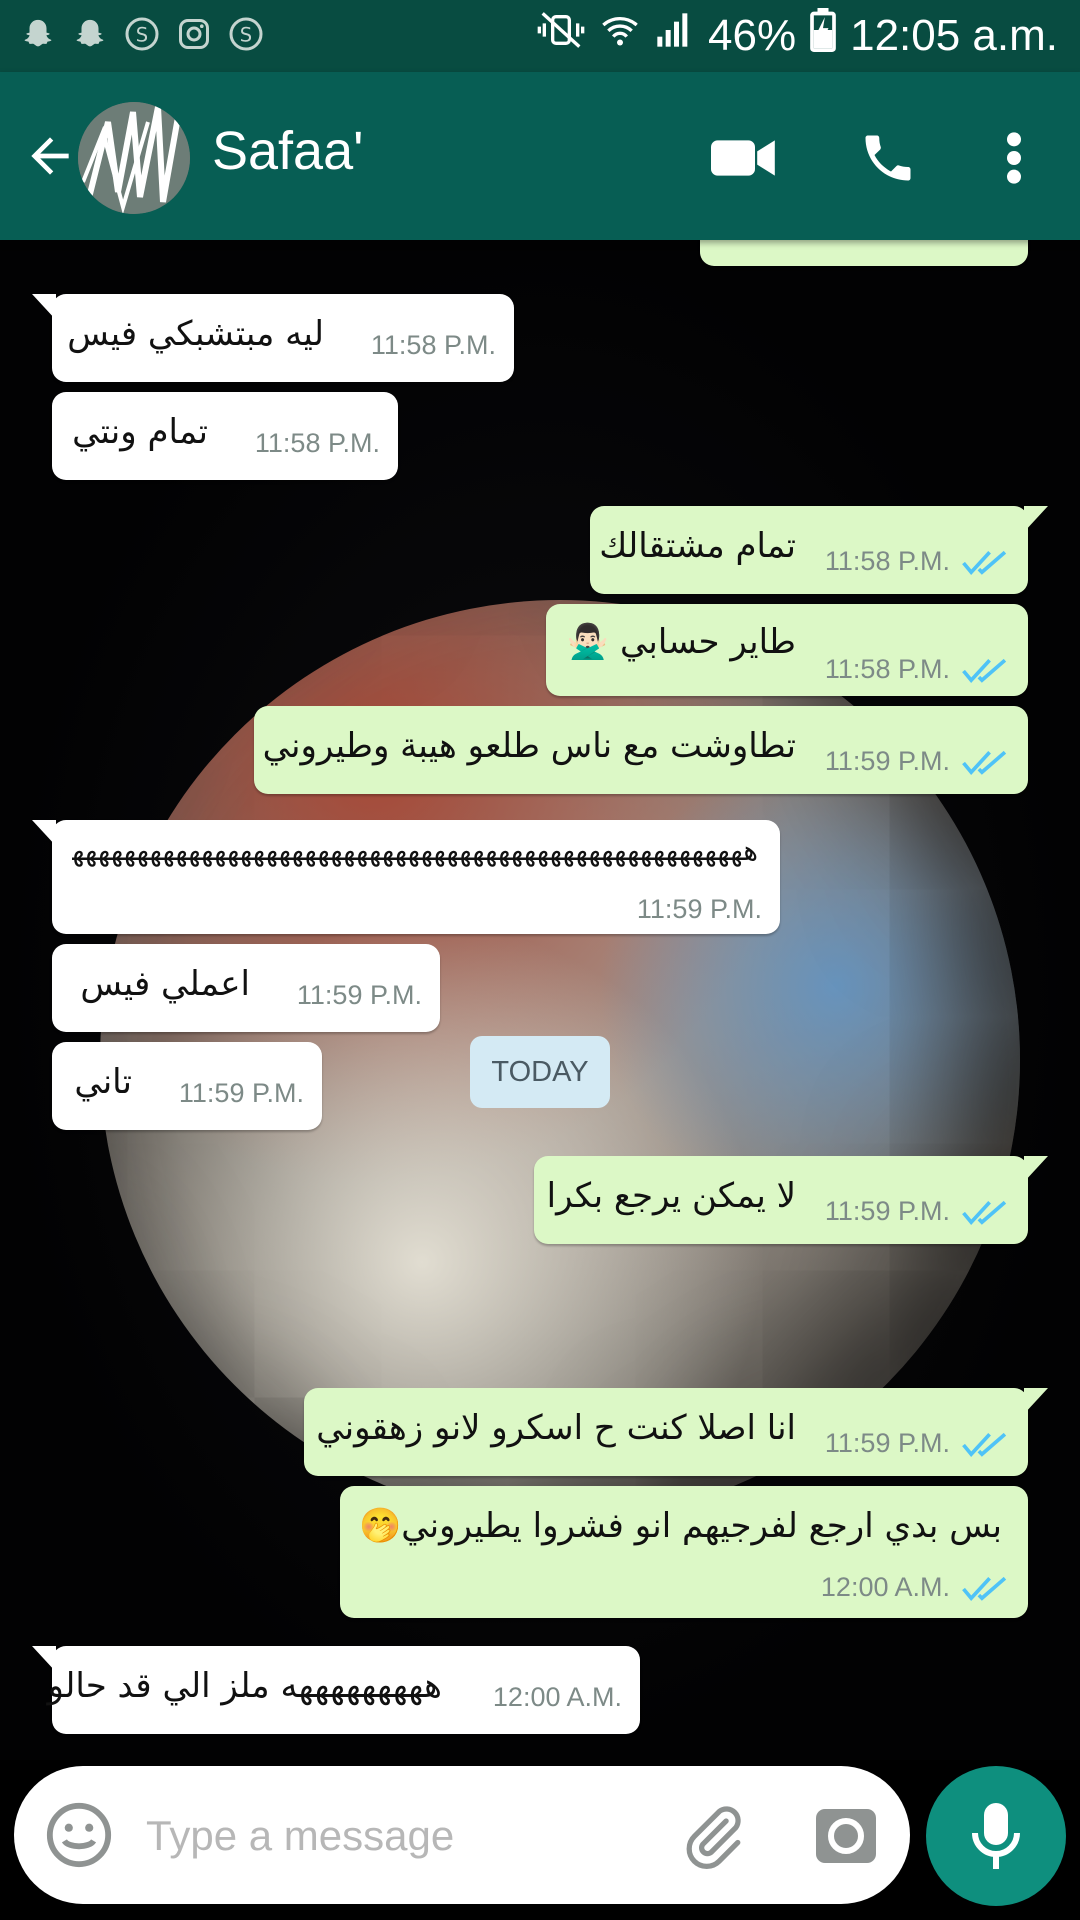 The width and height of the screenshot is (1080, 1920). I want to click on voice-message-button, so click(996, 1836).